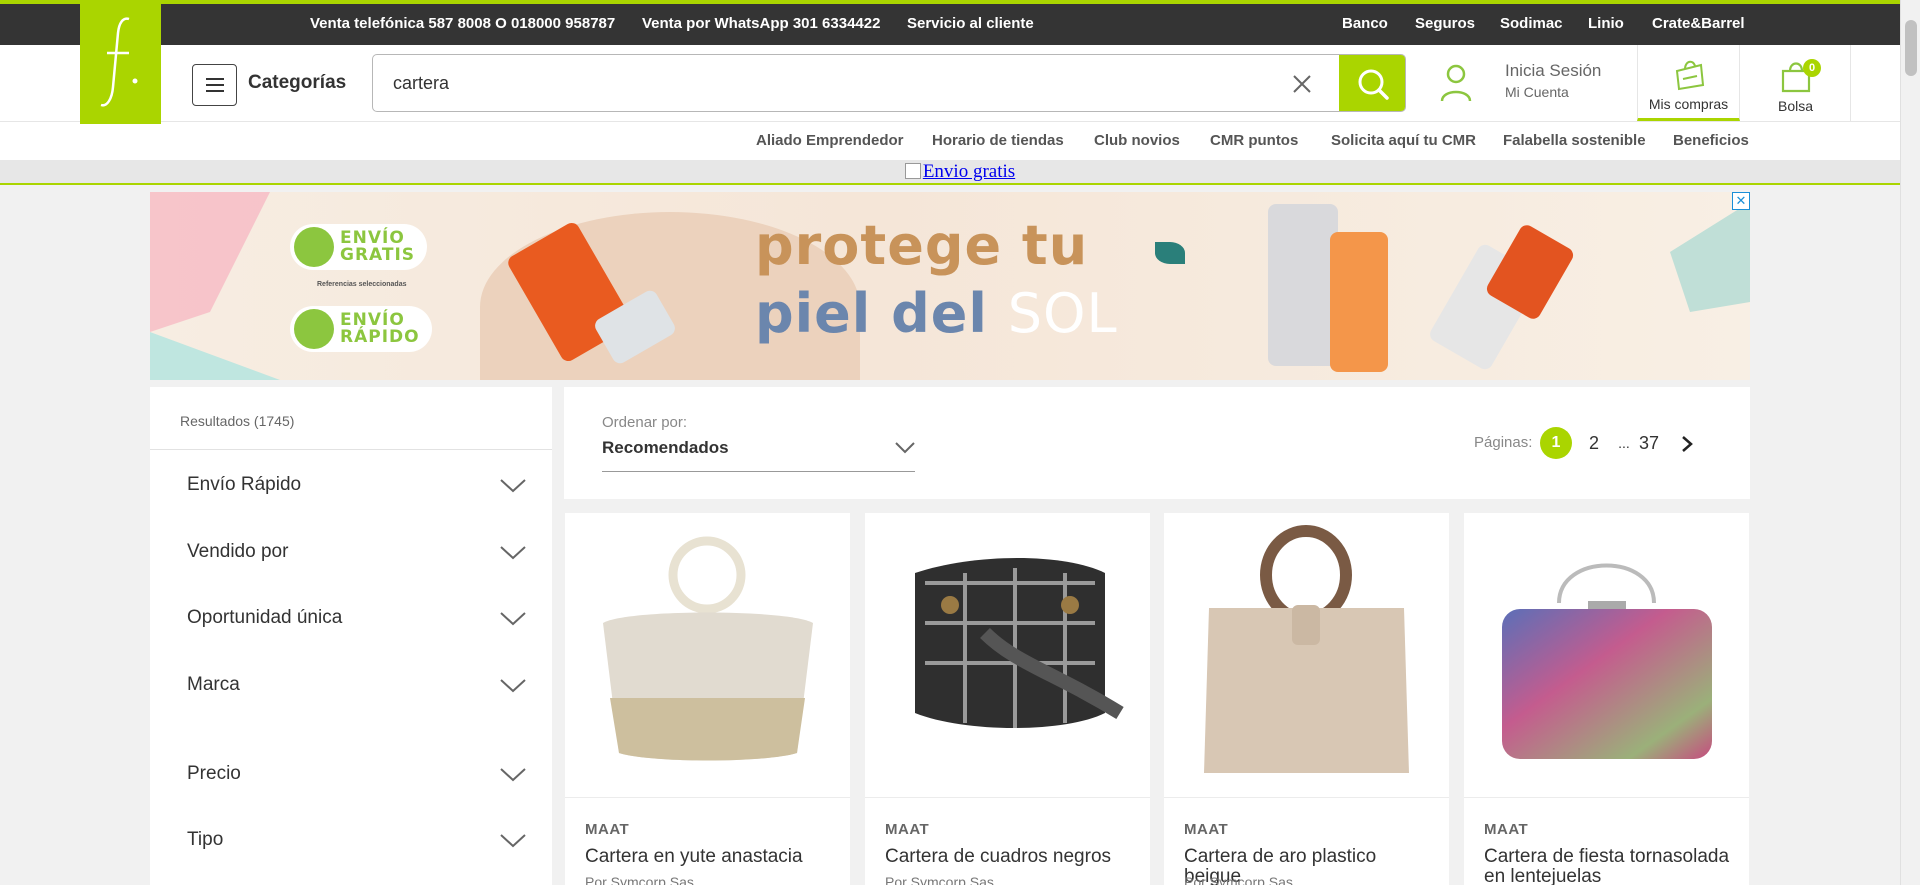  What do you see at coordinates (1911, 48) in the screenshot?
I see `scrollbar-thumb` at bounding box center [1911, 48].